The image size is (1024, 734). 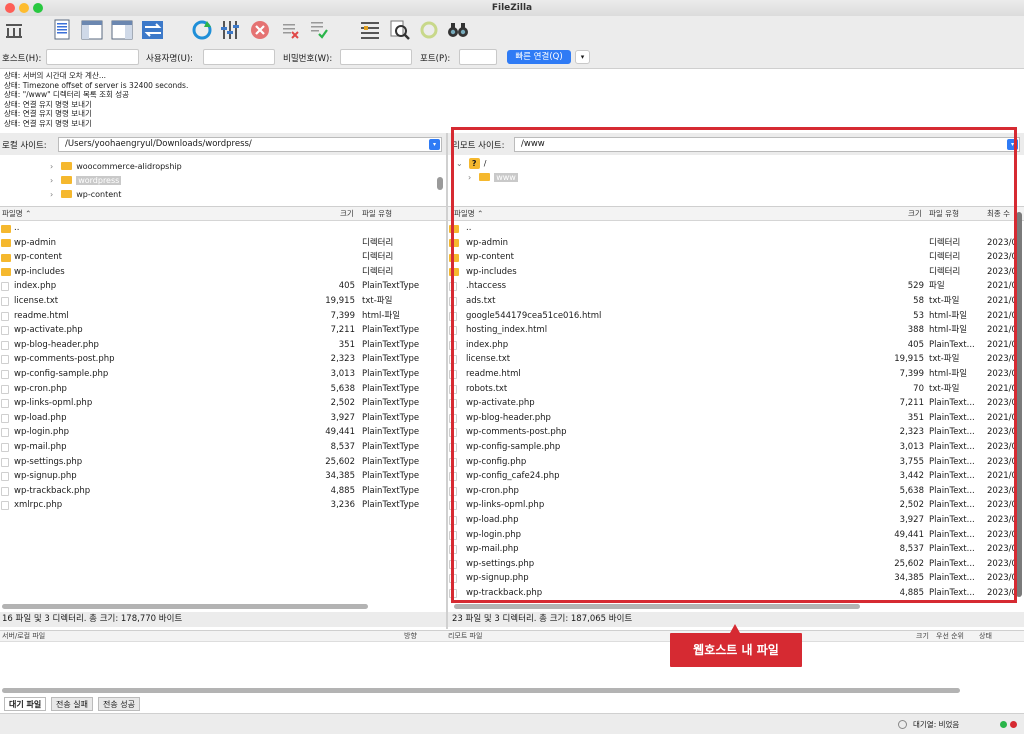 What do you see at coordinates (223, 476) in the screenshot?
I see `file-row: wp-signup.php 34,385 PlainTextType` at bounding box center [223, 476].